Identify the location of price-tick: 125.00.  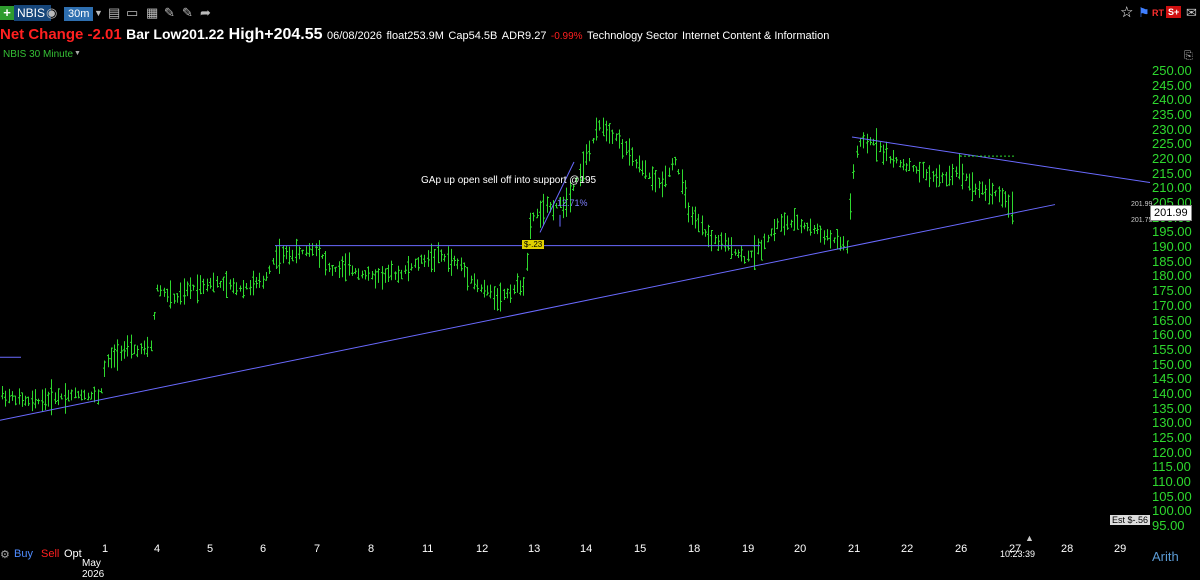
(1172, 437).